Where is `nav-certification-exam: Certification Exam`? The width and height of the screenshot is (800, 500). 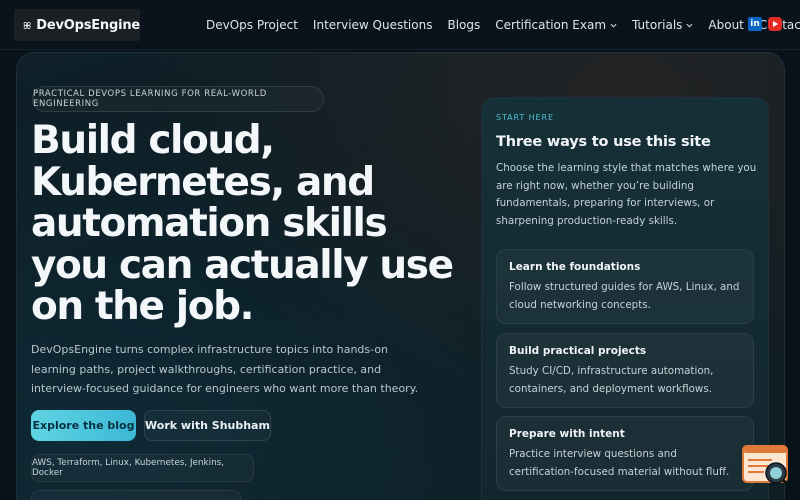 nav-certification-exam: Certification Exam is located at coordinates (556, 25).